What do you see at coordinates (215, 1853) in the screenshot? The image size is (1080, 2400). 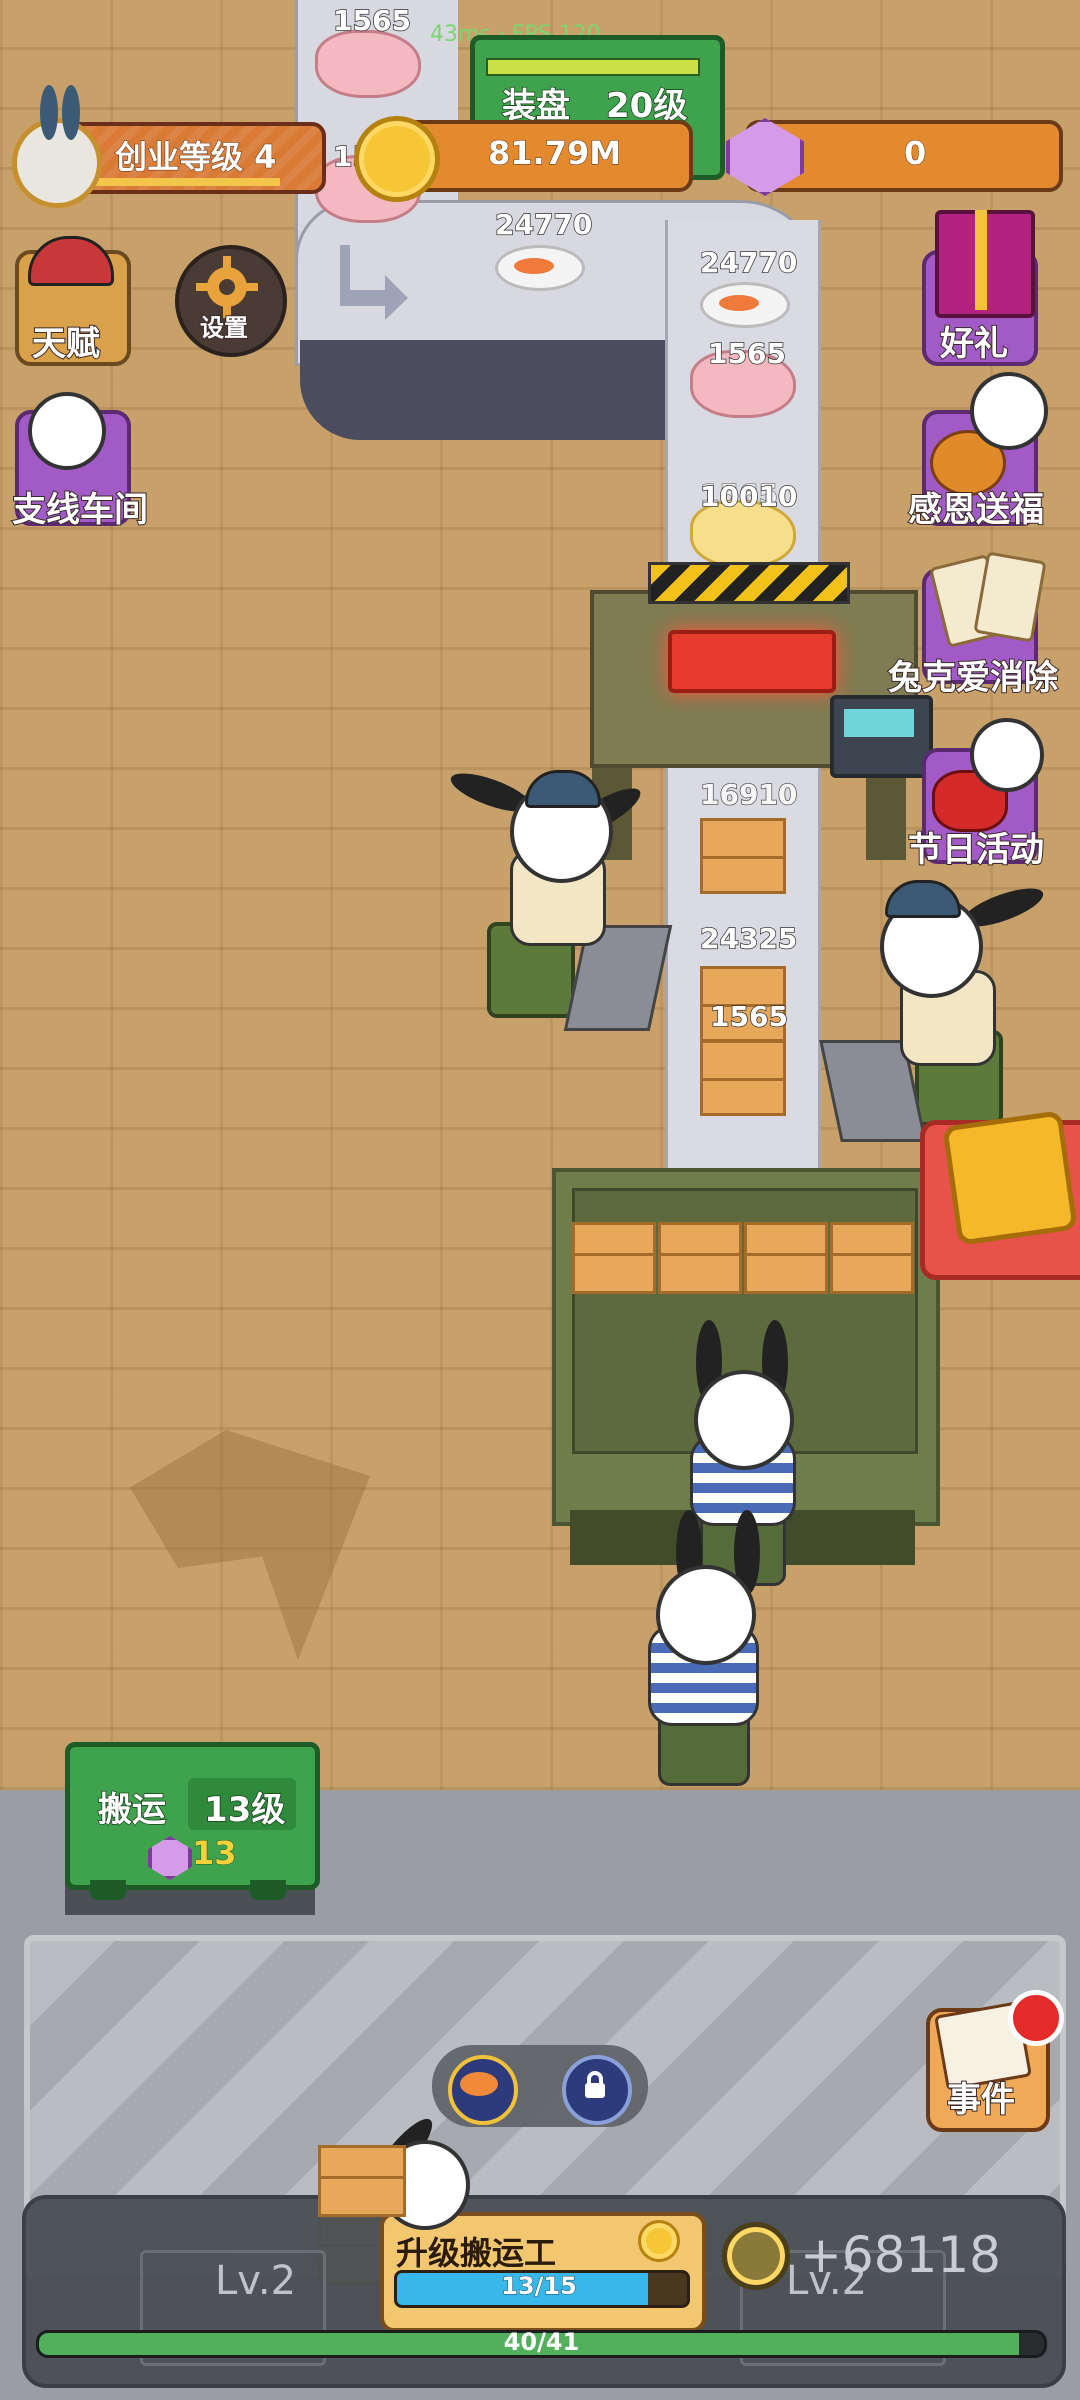 I see `transport-upgrade-cost: 13` at bounding box center [215, 1853].